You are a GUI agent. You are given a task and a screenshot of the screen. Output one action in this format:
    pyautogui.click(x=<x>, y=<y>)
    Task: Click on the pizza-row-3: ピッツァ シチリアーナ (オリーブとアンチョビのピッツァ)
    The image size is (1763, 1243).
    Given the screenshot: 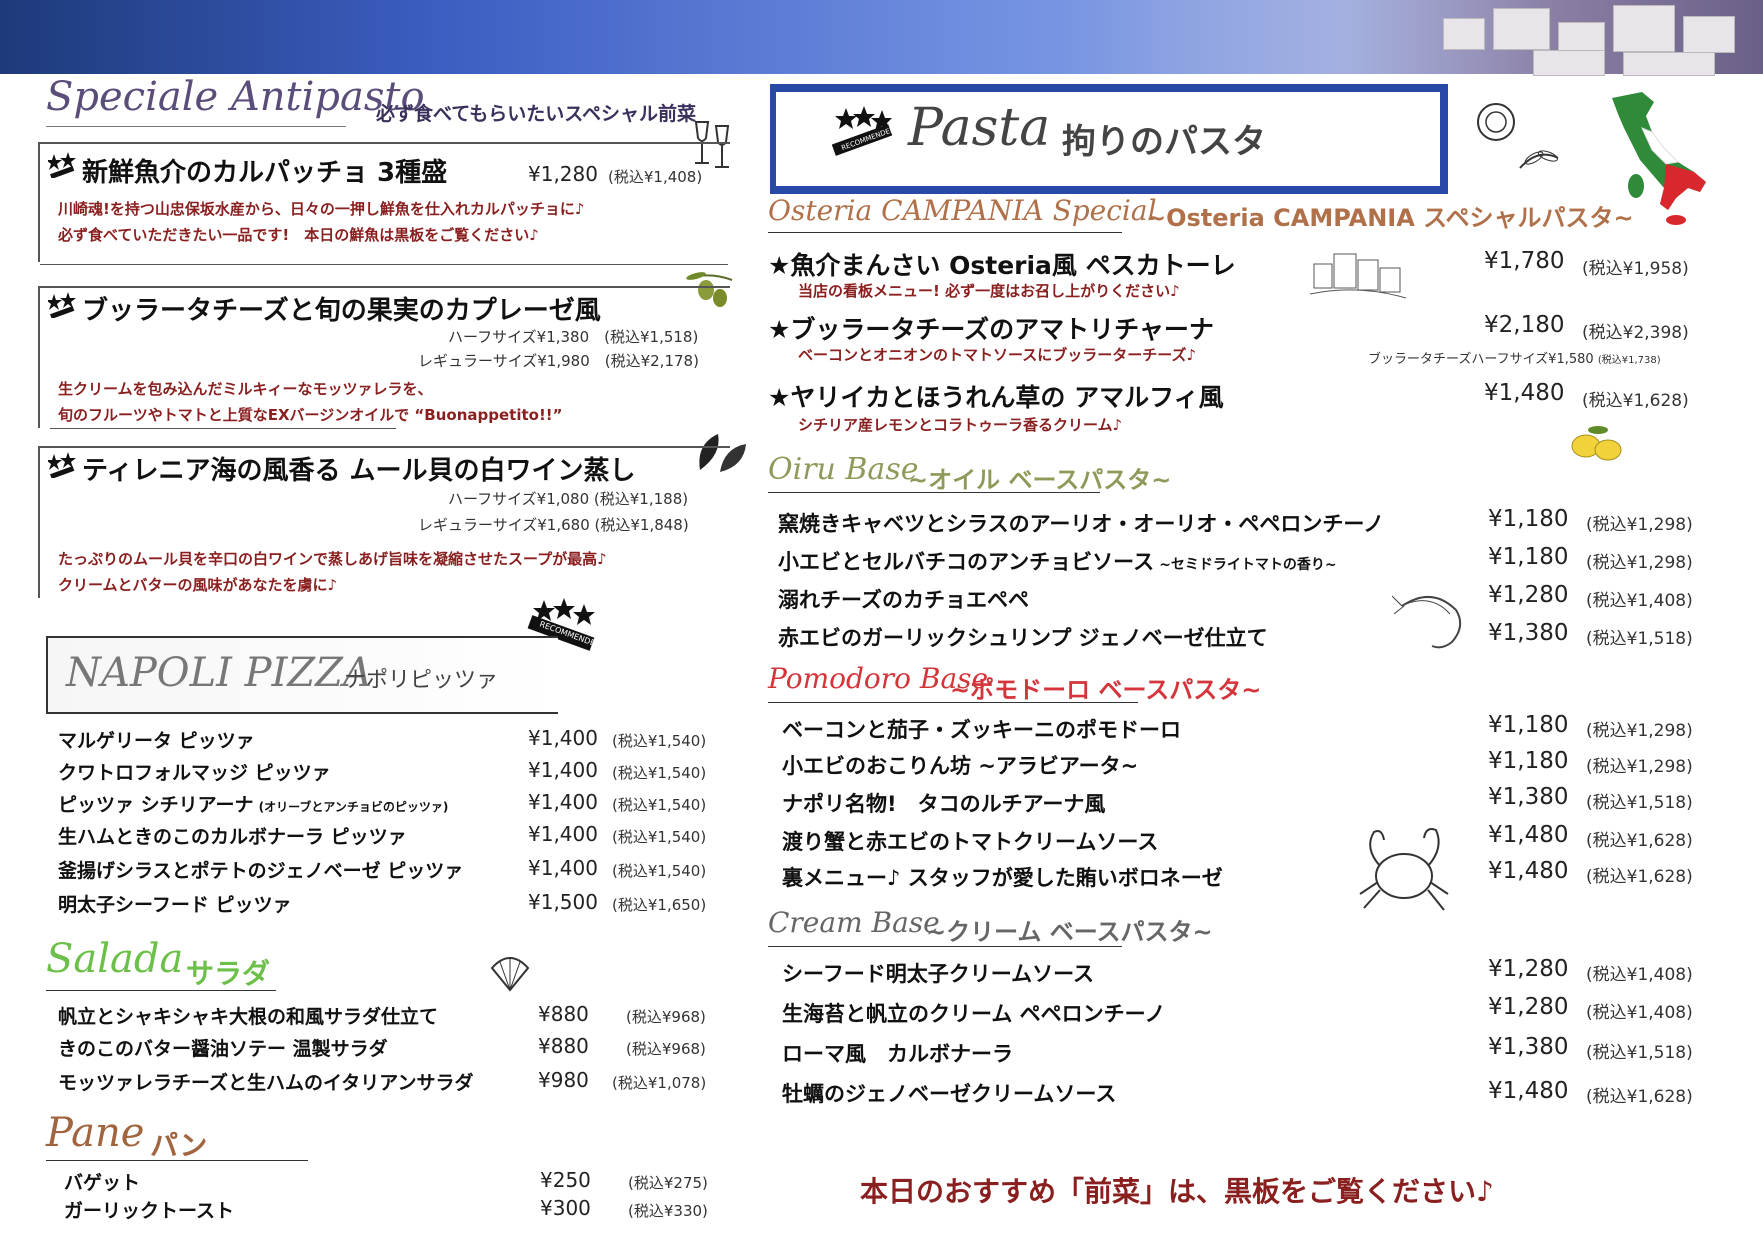 What is the action you would take?
    pyautogui.click(x=253, y=805)
    